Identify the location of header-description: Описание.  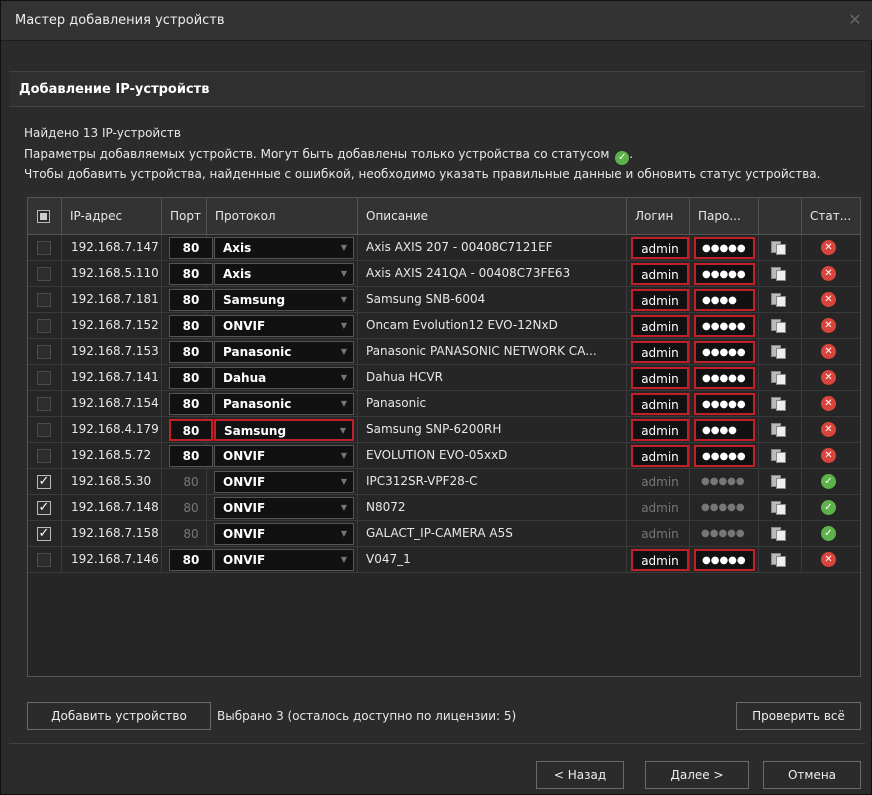
(492, 216).